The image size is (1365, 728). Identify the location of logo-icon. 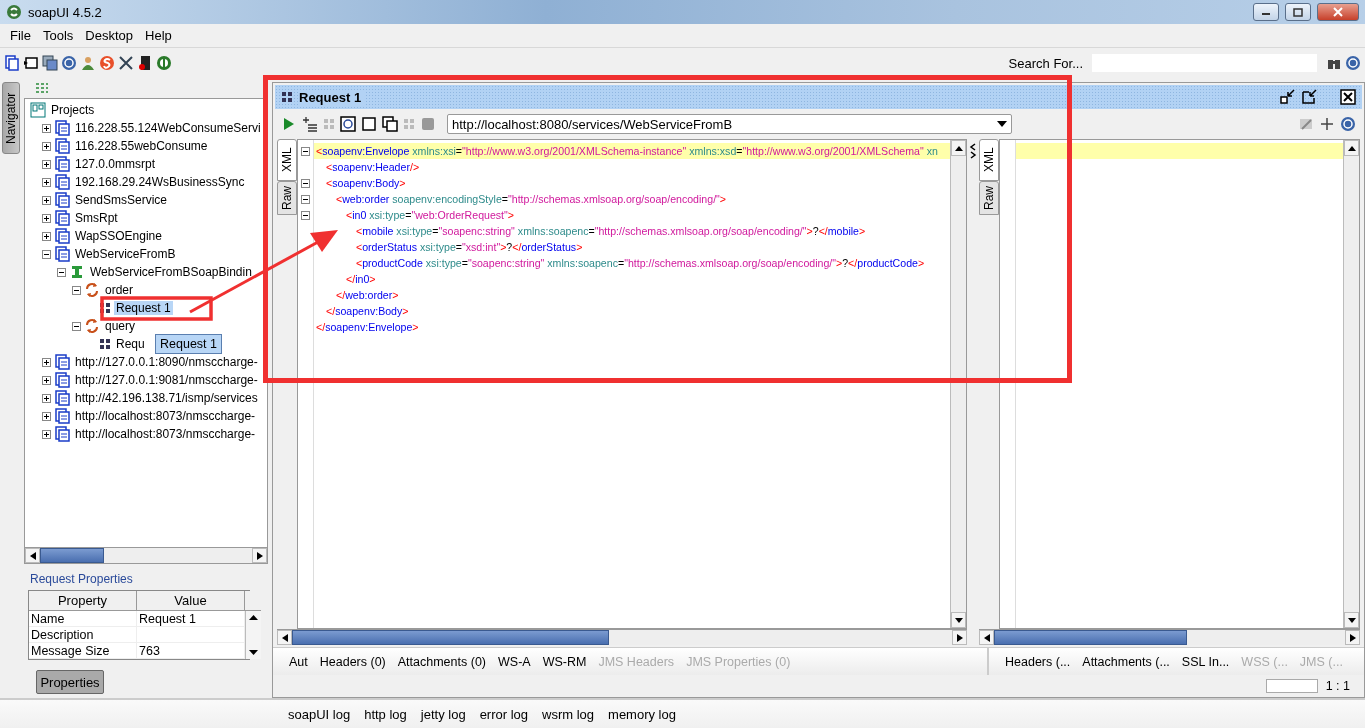
(107, 63).